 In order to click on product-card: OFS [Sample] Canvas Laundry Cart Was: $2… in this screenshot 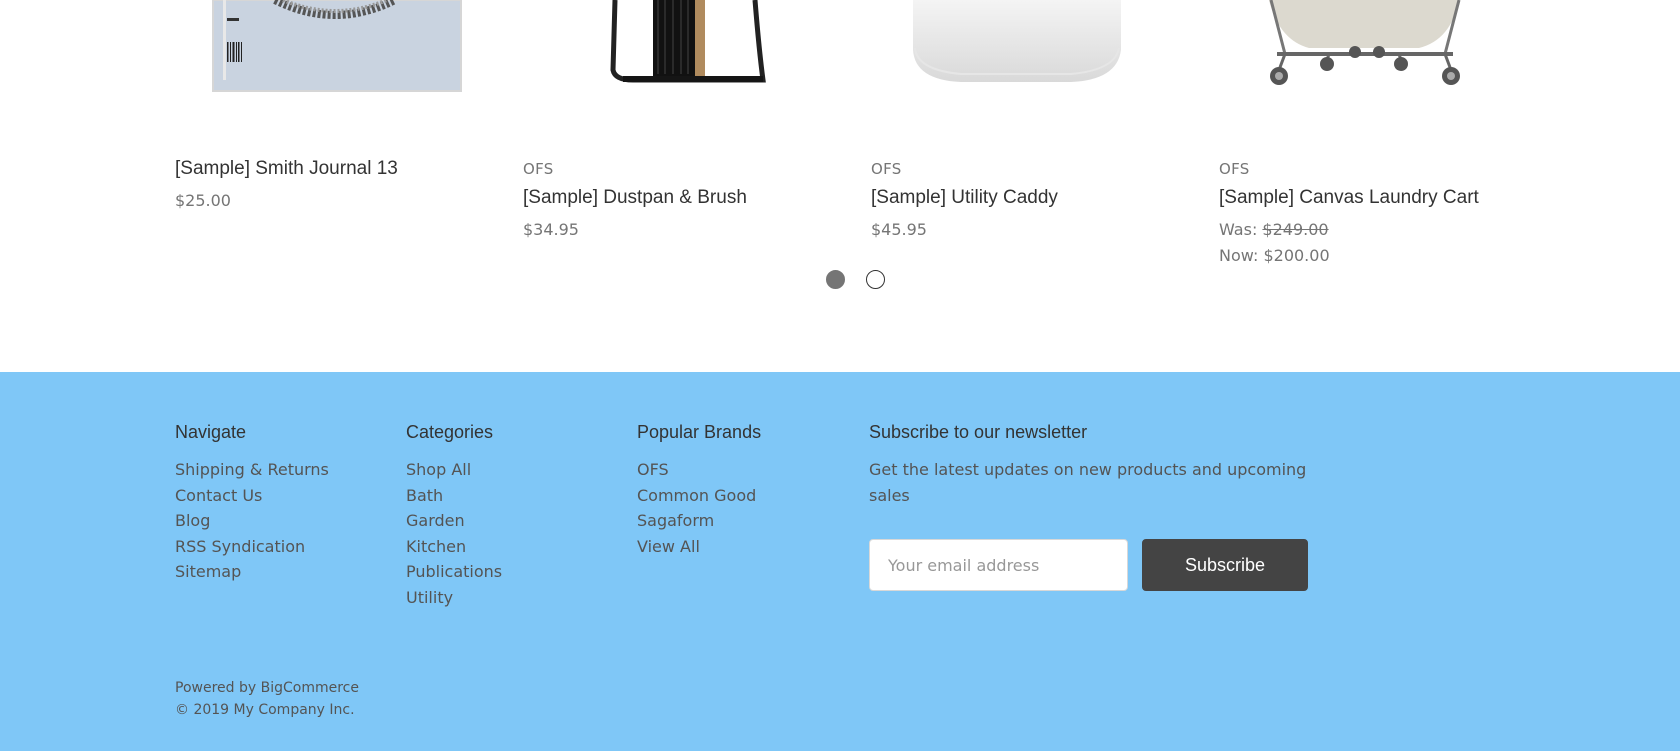, I will do `click(1379, 135)`.